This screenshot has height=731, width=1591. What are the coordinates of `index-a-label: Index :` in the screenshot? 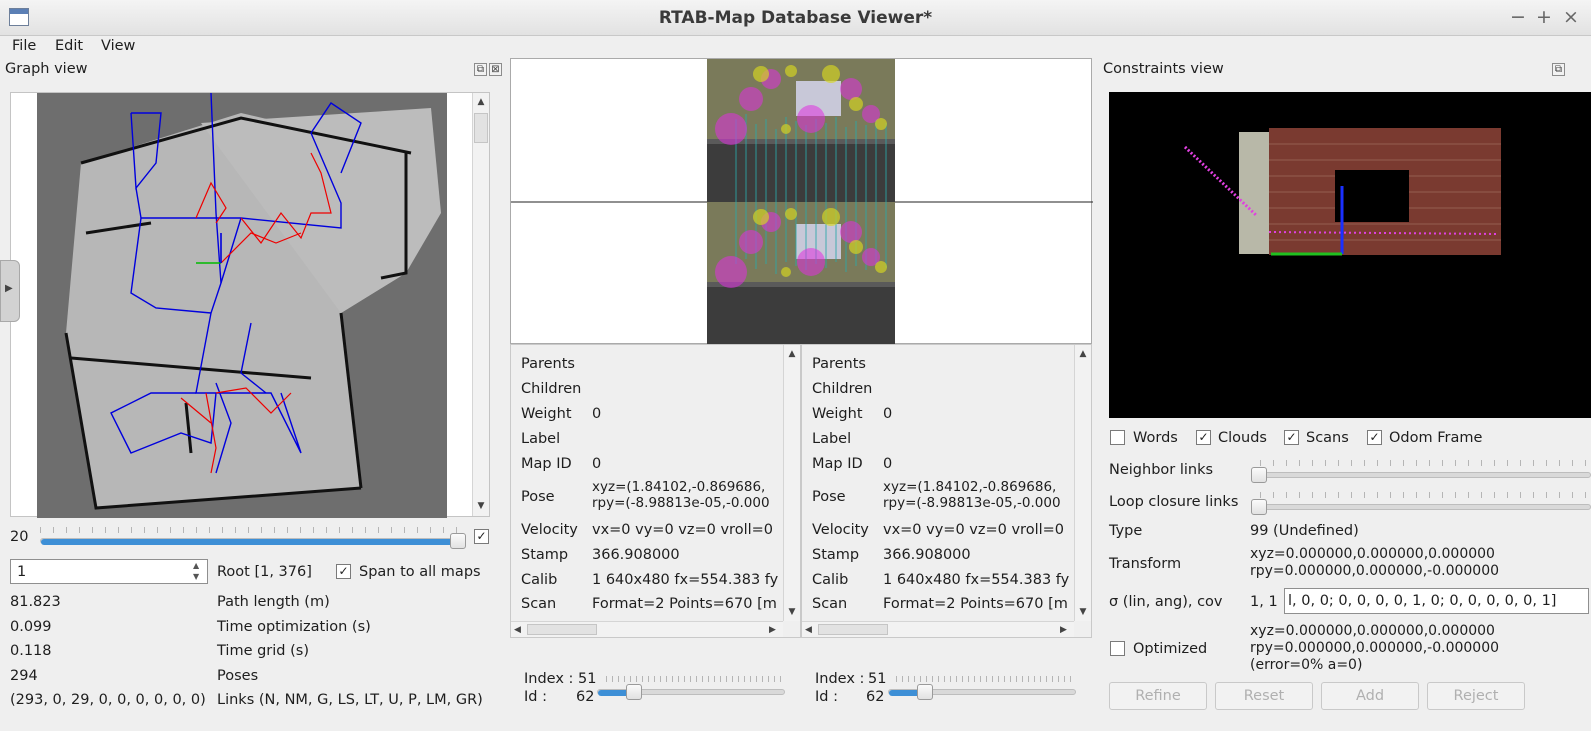 It's located at (549, 679).